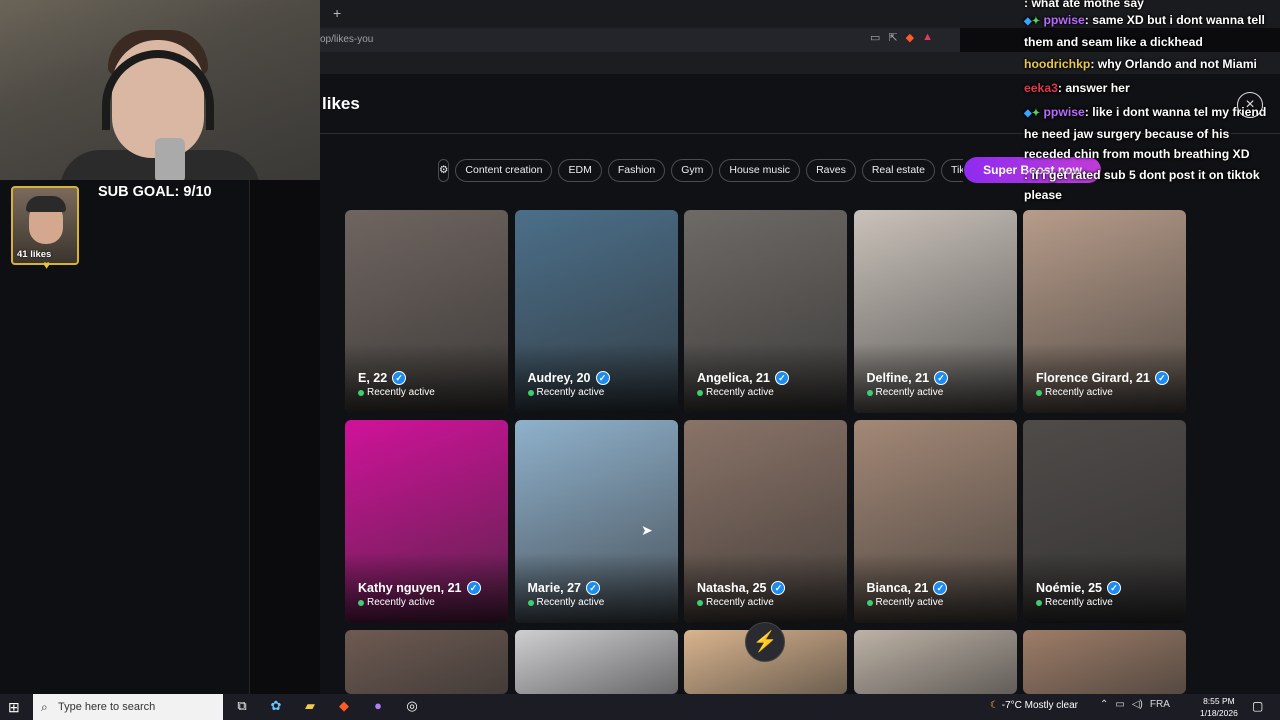 Image resolution: width=1280 pixels, height=720 pixels. Describe the element at coordinates (1104, 704) in the screenshot. I see `tray-chevron-icon: ⌃` at that location.